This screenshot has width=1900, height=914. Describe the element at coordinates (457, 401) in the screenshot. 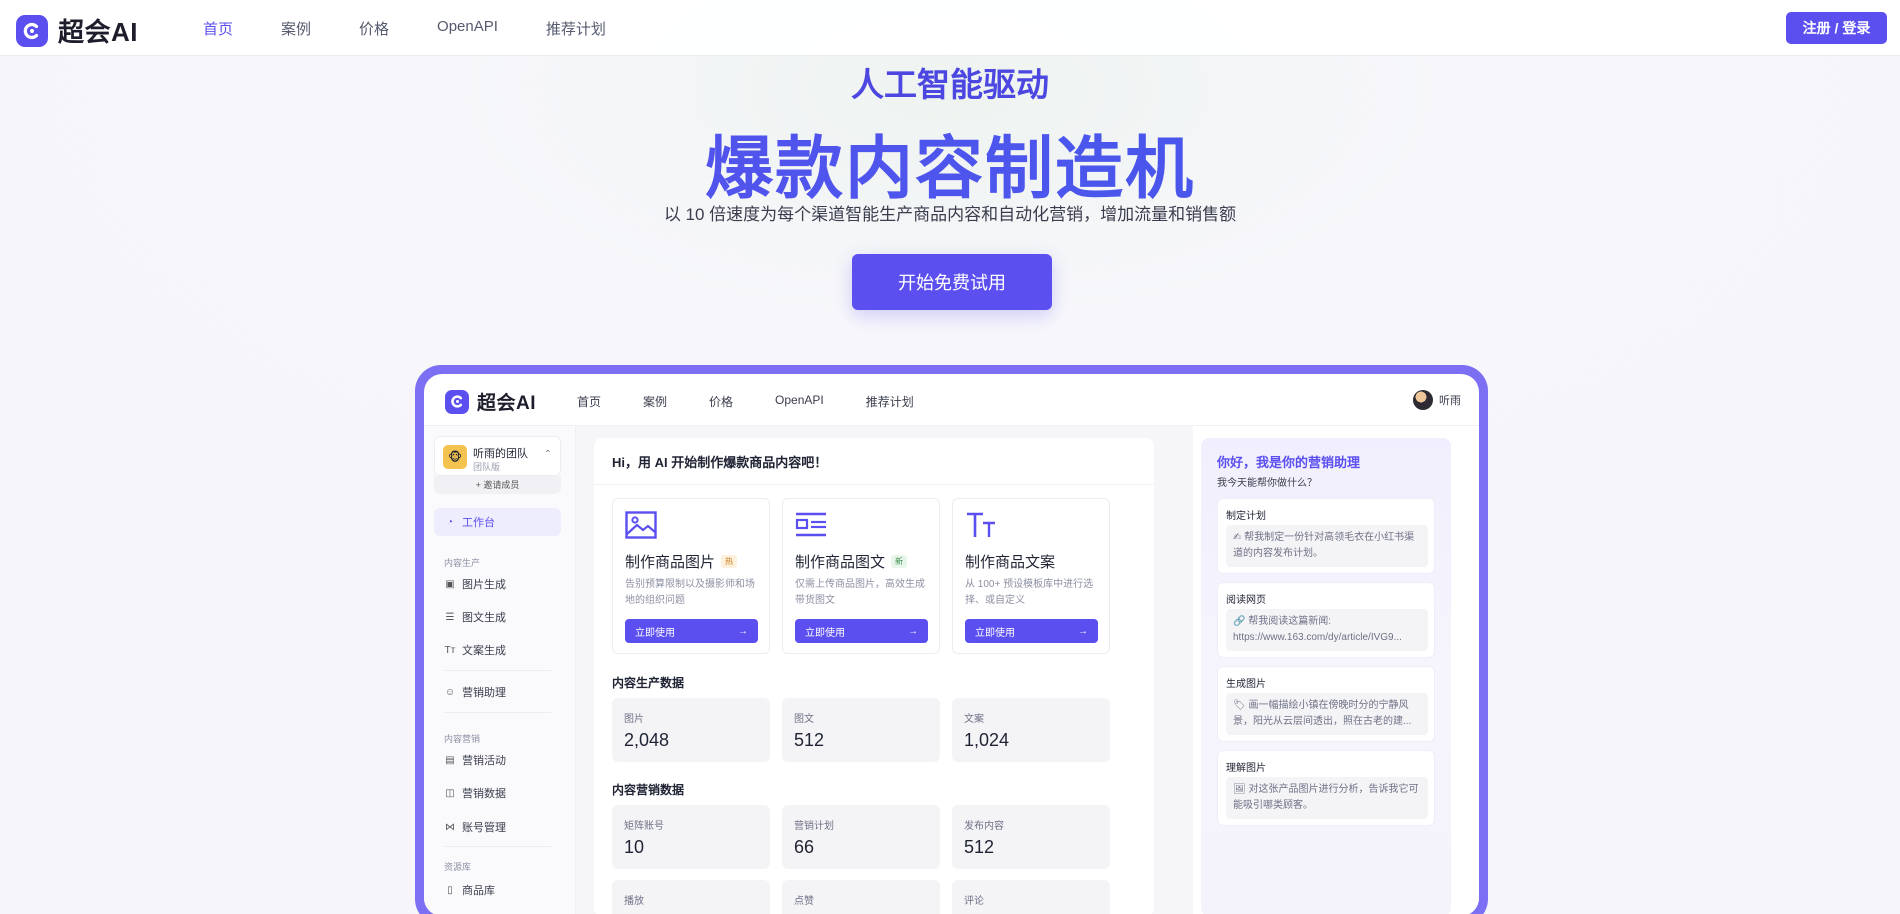

I see `app-logo-icon` at that location.